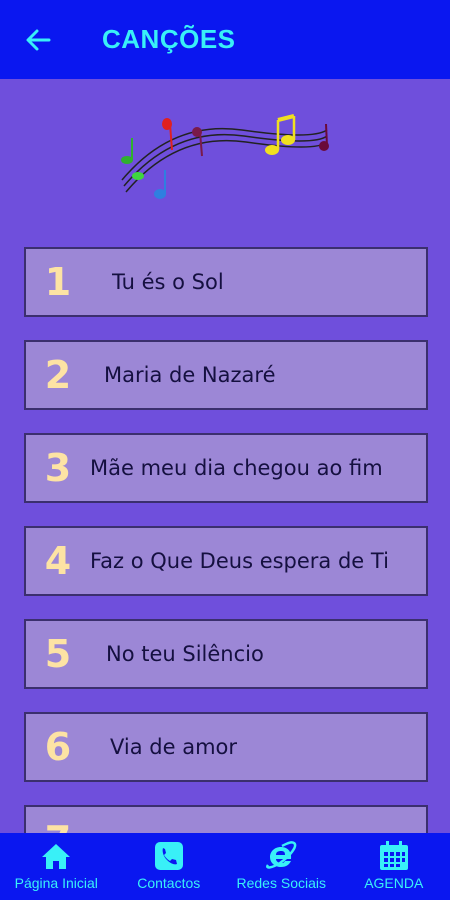  I want to click on song-item-2: 2 Maria de Nazaré, so click(226, 375).